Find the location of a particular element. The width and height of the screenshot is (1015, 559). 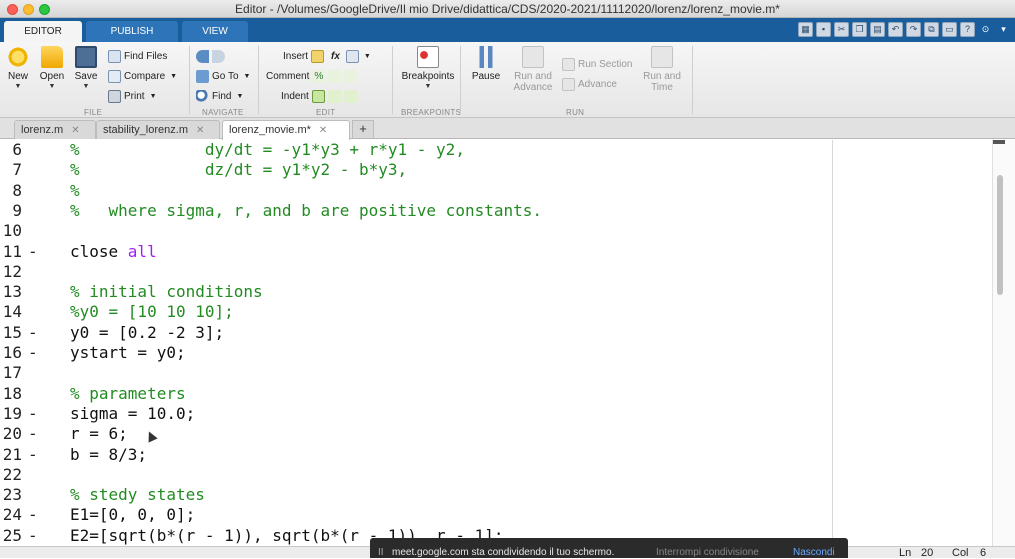

save-icon: ▪ is located at coordinates (823, 29).